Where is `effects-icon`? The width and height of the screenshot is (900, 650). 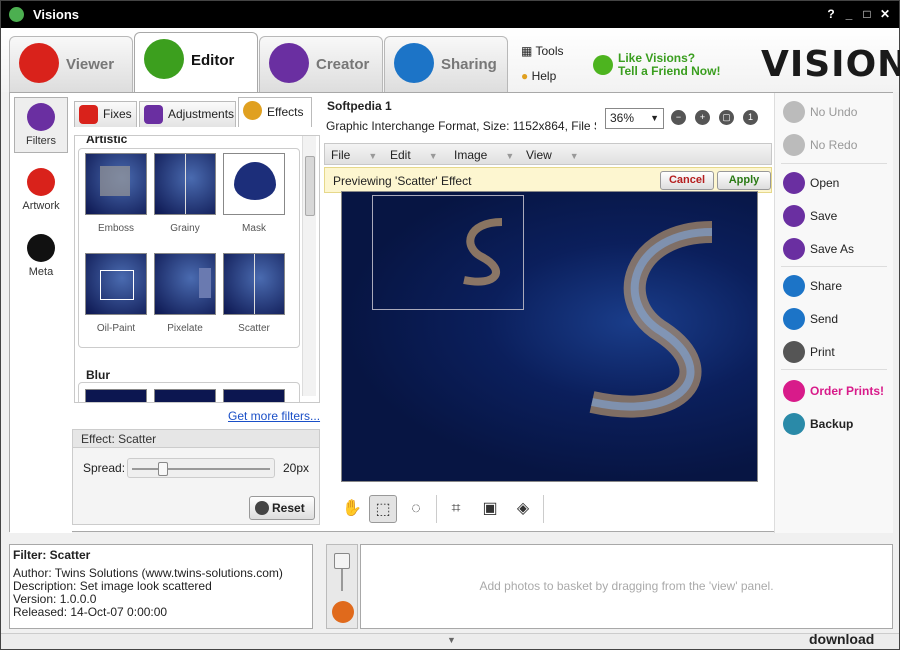 effects-icon is located at coordinates (252, 110).